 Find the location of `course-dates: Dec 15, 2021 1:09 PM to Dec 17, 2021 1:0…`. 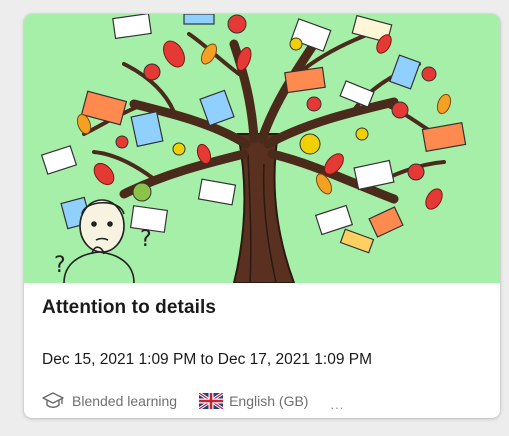

course-dates: Dec 15, 2021 1:09 PM to Dec 17, 2021 1:0… is located at coordinates (207, 359).